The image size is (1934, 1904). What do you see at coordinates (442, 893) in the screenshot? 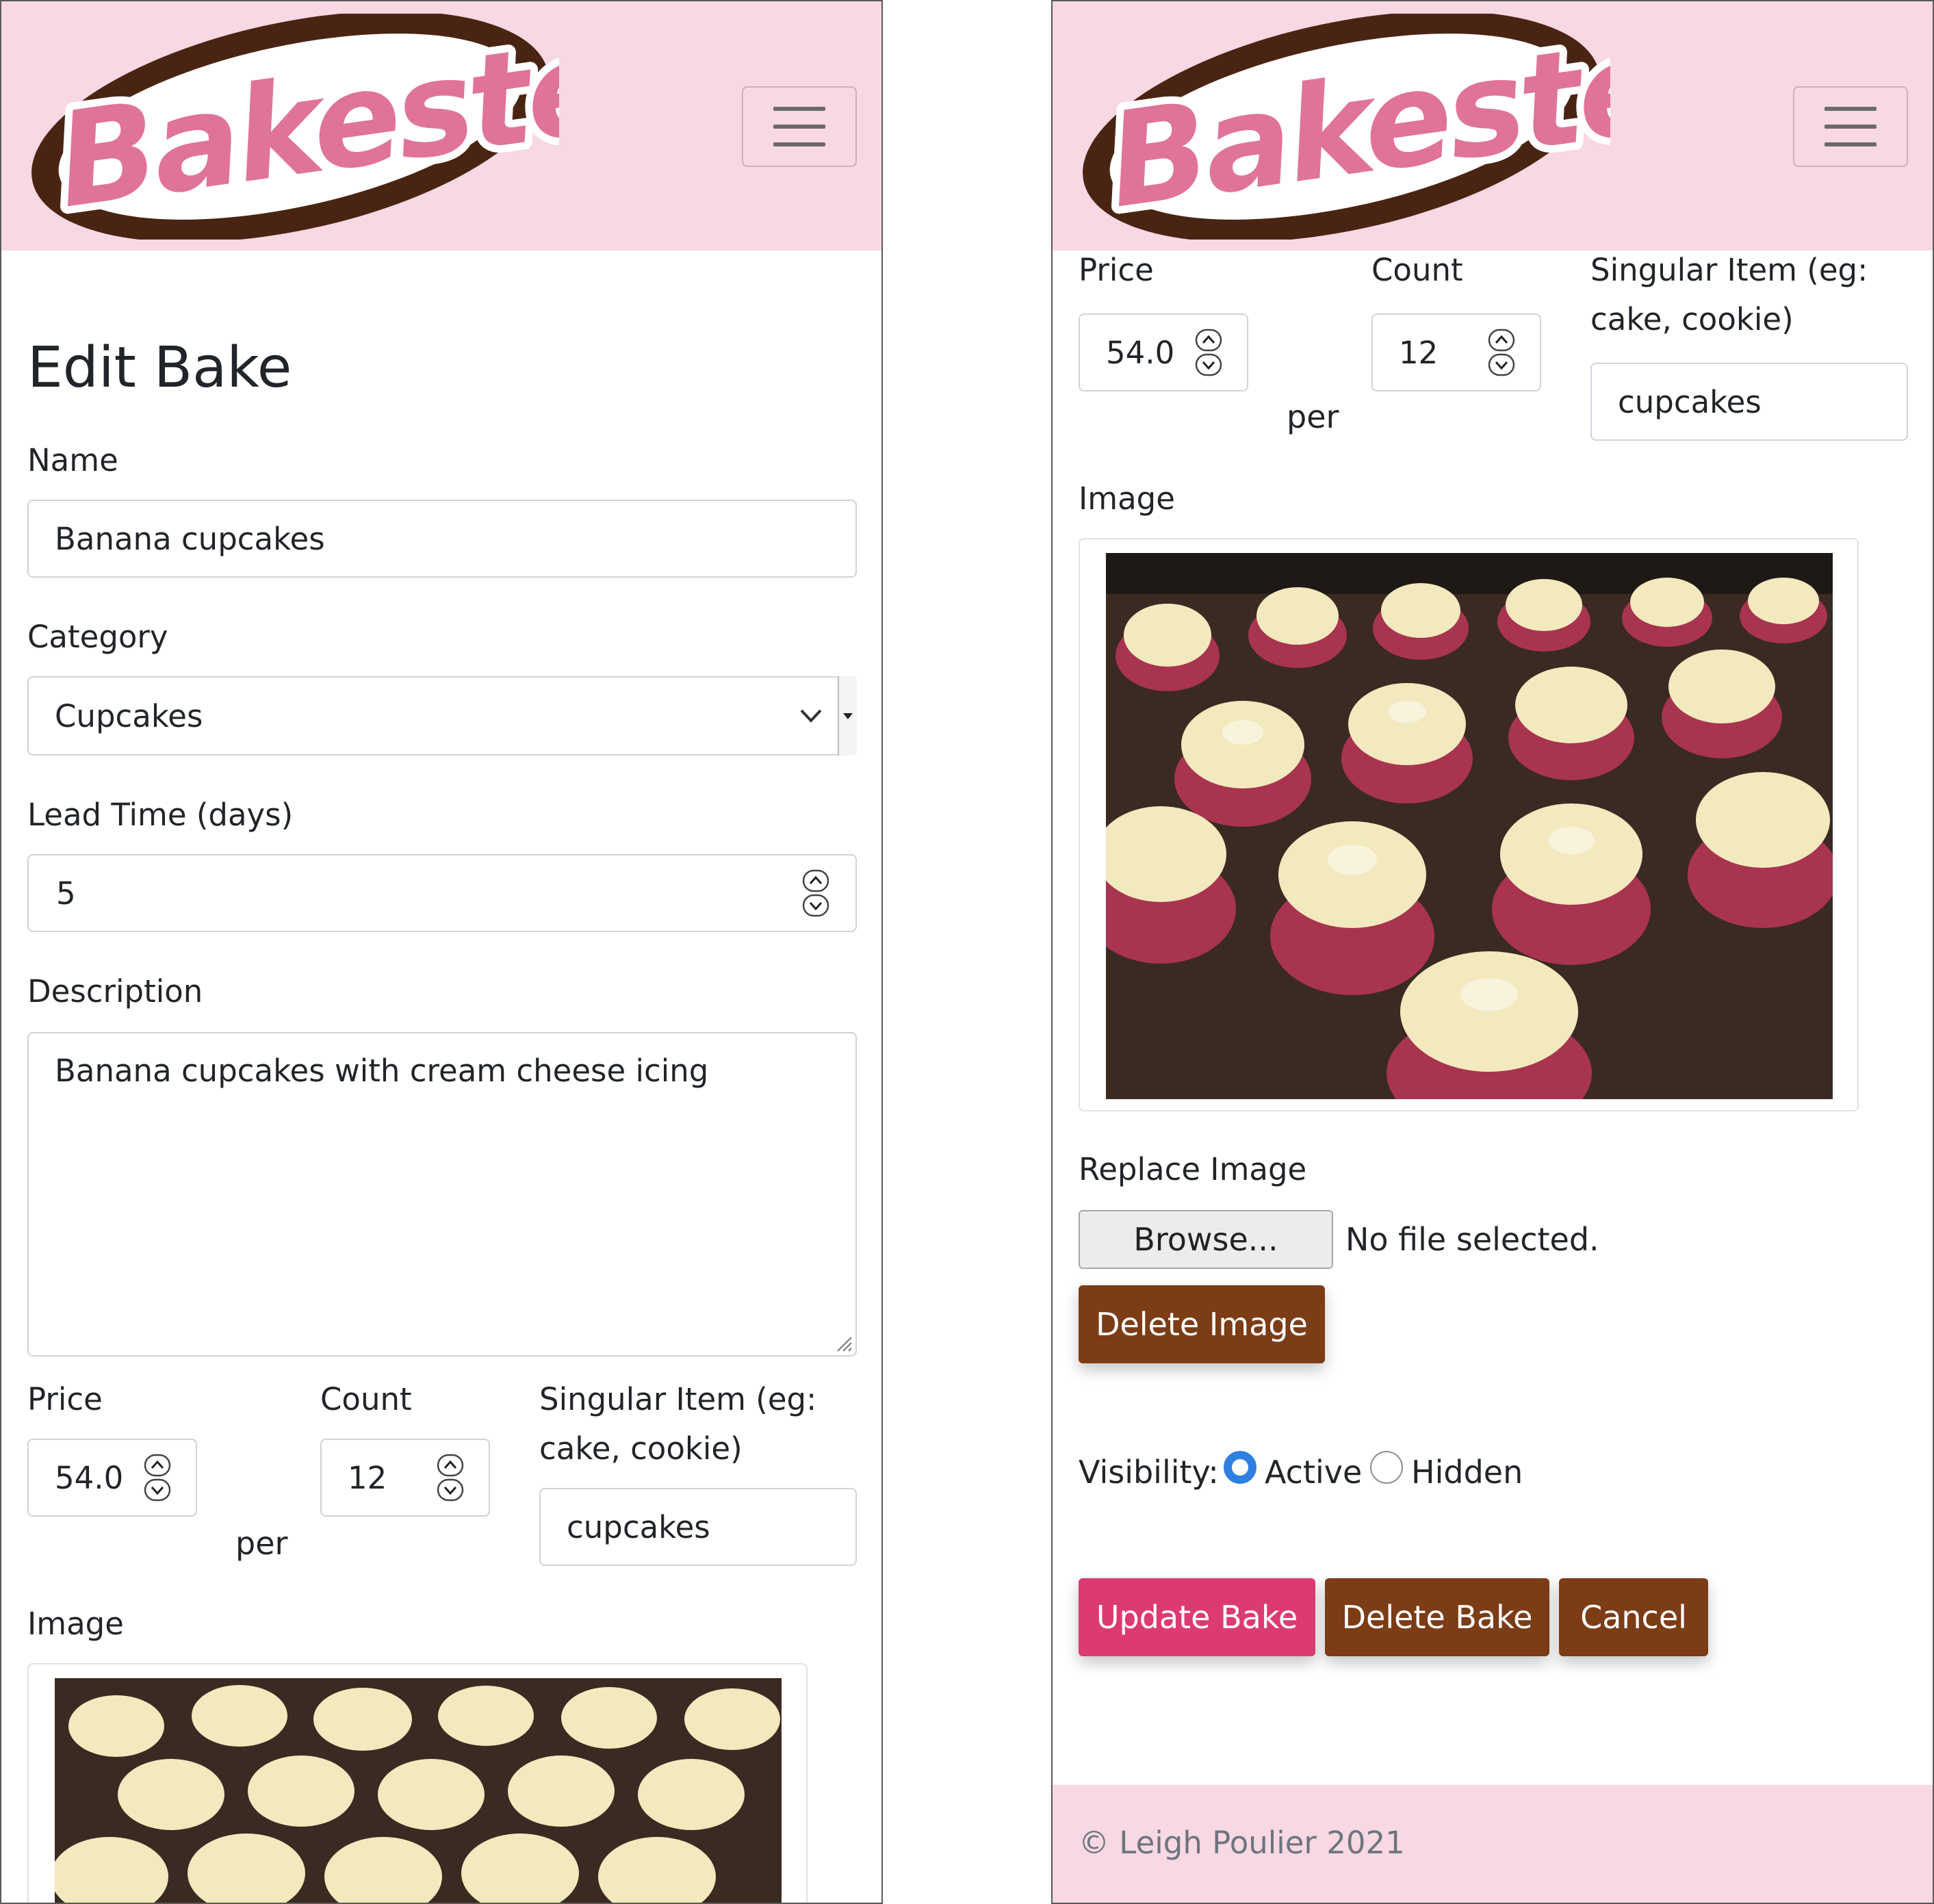
I see `lead-time-input: 5` at bounding box center [442, 893].